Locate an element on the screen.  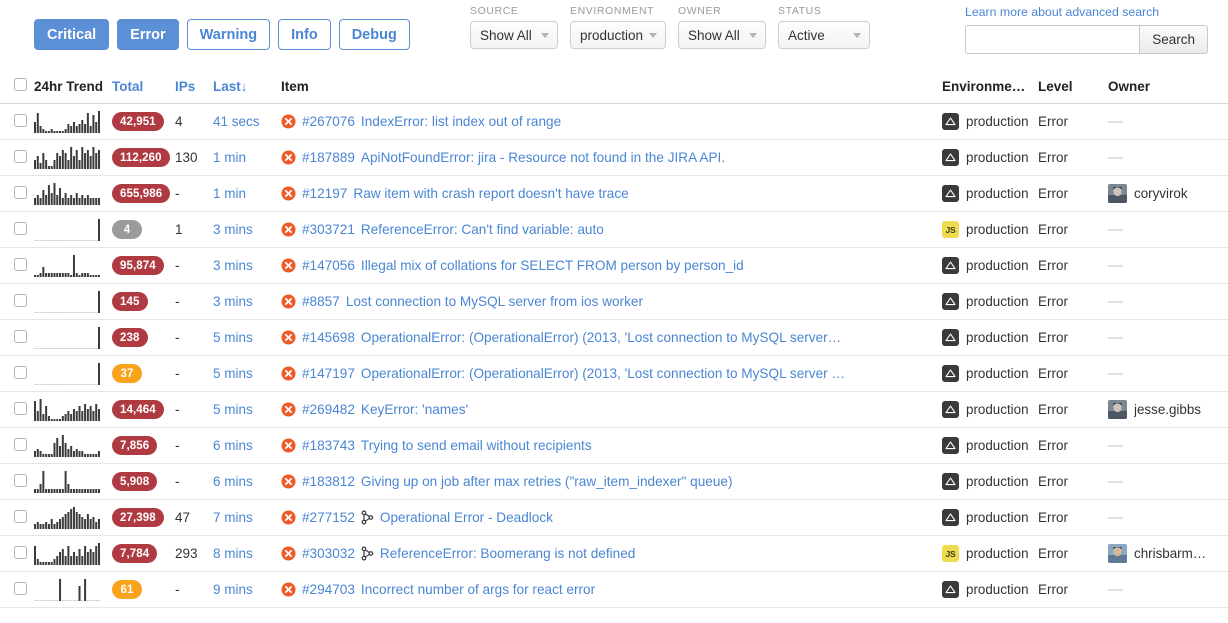
item-id-link: #277152 is located at coordinates (328, 517).